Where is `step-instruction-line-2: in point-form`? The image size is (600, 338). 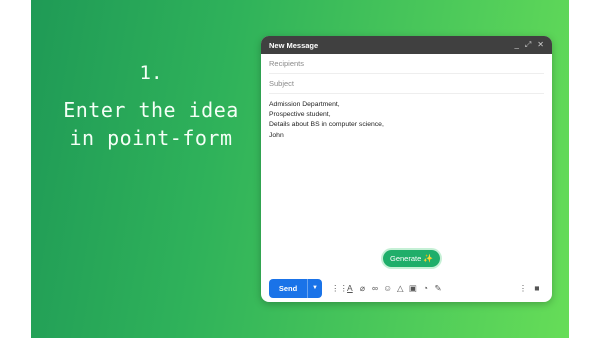 step-instruction-line-2: in point-form is located at coordinates (151, 138).